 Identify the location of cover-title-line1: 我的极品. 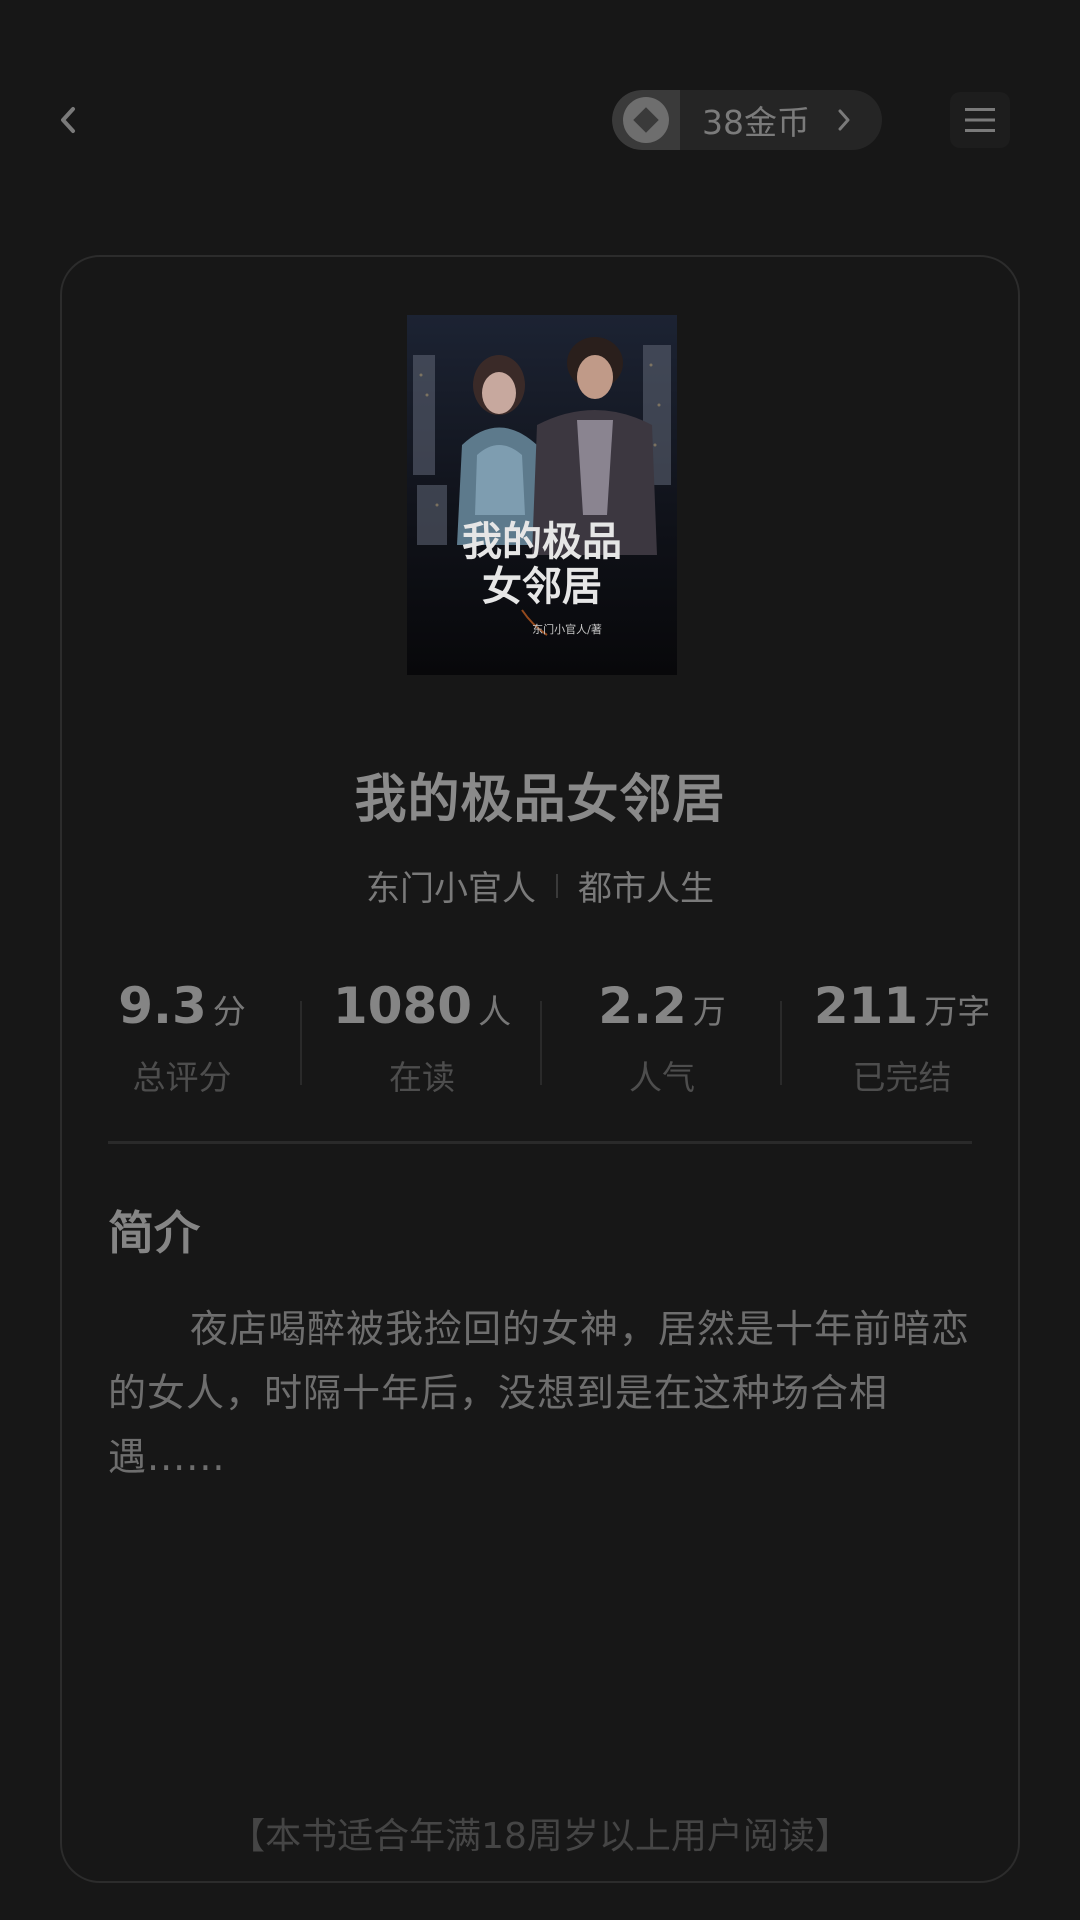
(542, 542).